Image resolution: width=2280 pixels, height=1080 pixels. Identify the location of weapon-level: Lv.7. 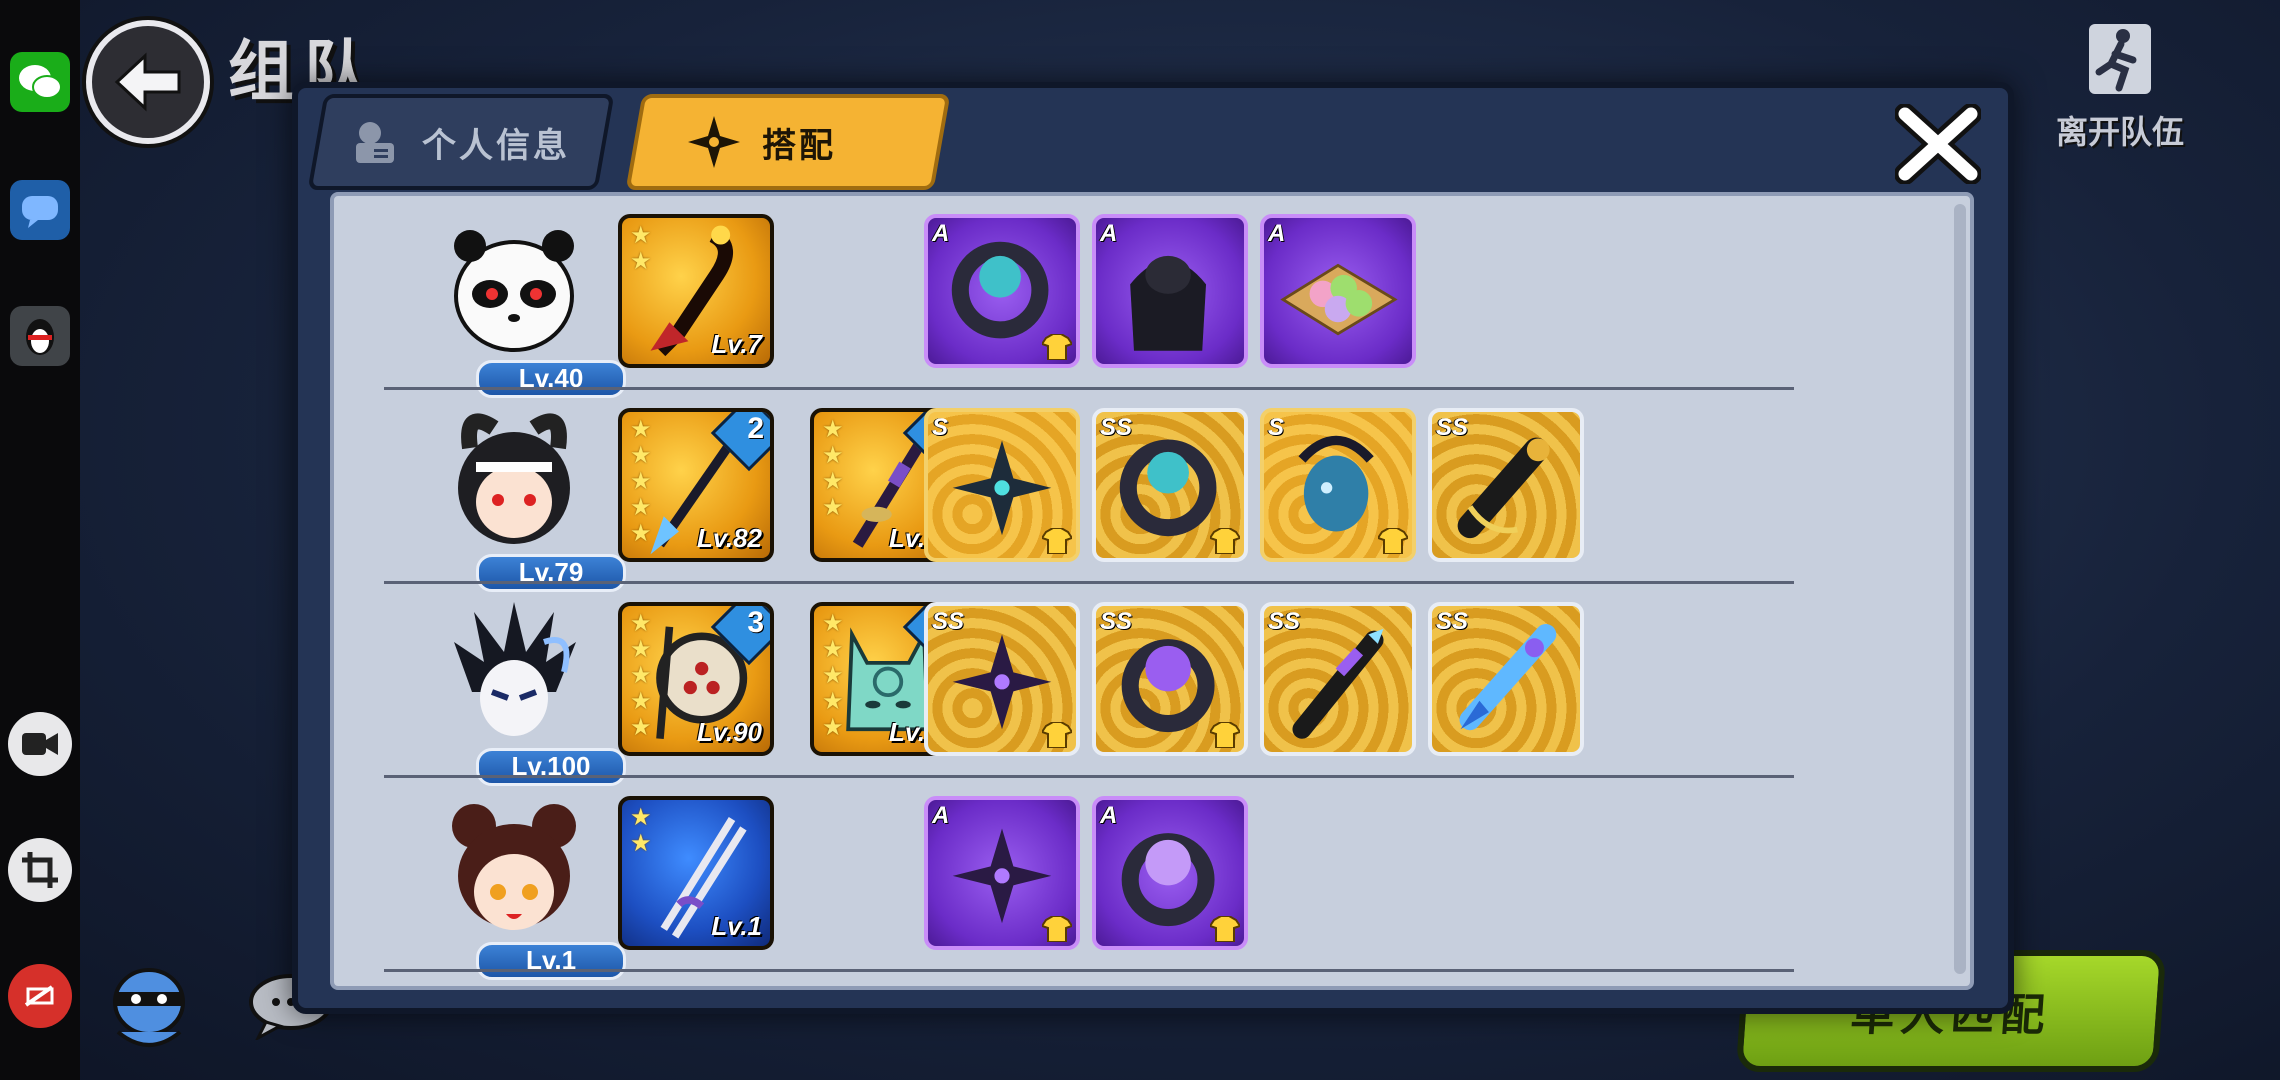
(736, 344).